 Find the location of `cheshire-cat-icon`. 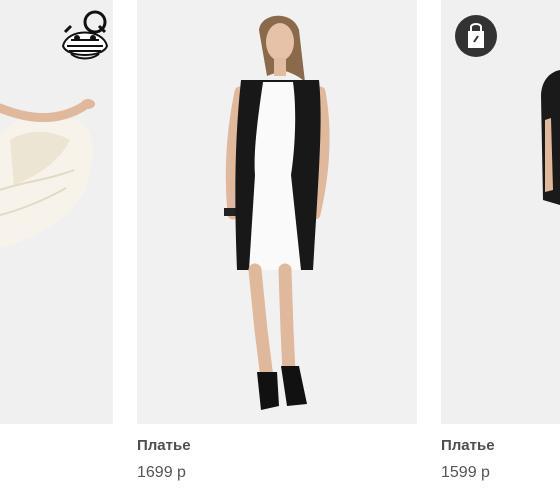

cheshire-cat-icon is located at coordinates (85, 35).